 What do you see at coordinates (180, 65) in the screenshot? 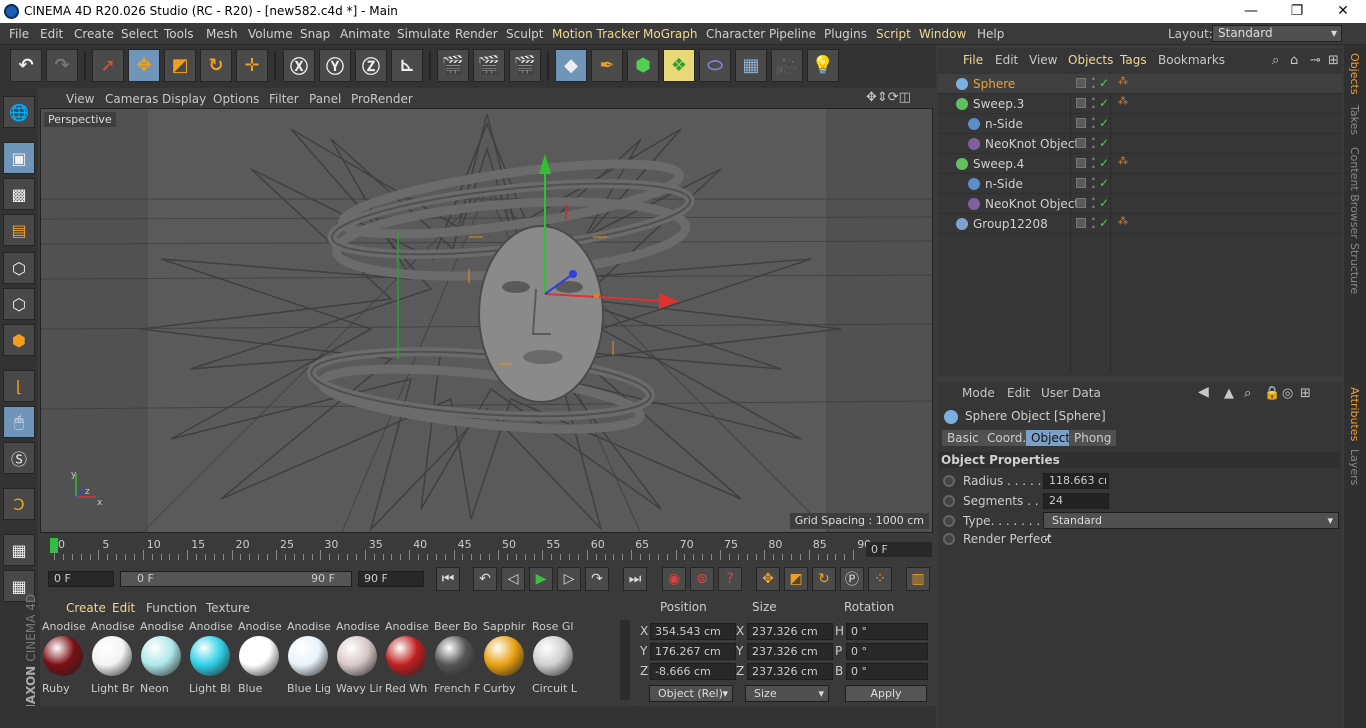
I see `scale-tool-button: ◩` at bounding box center [180, 65].